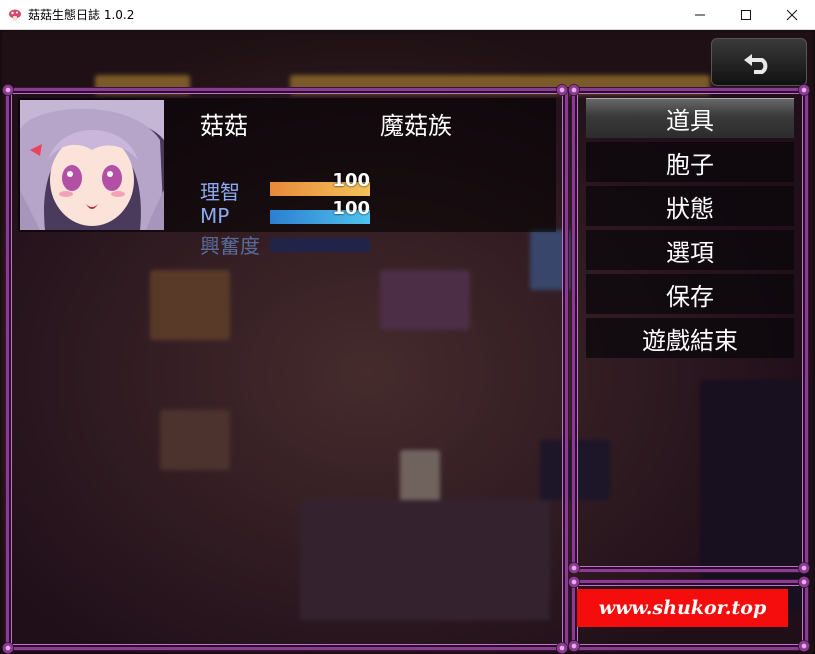 The width and height of the screenshot is (815, 654). Describe the element at coordinates (690, 294) in the screenshot. I see `menu-item-save: 保存` at that location.